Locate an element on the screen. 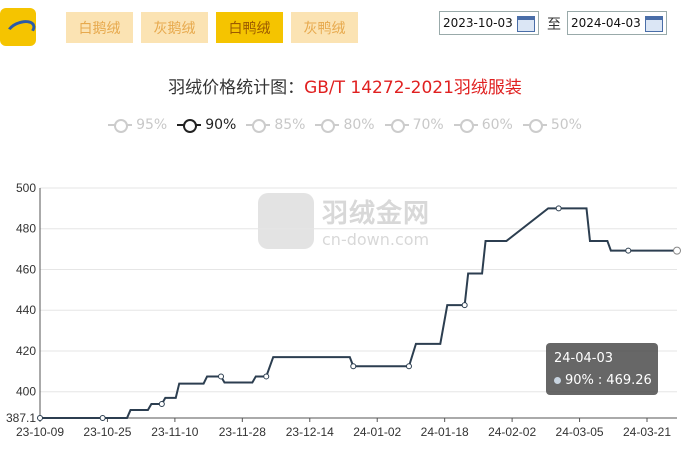  x-tick-label: 23-11-10 is located at coordinates (174, 432).